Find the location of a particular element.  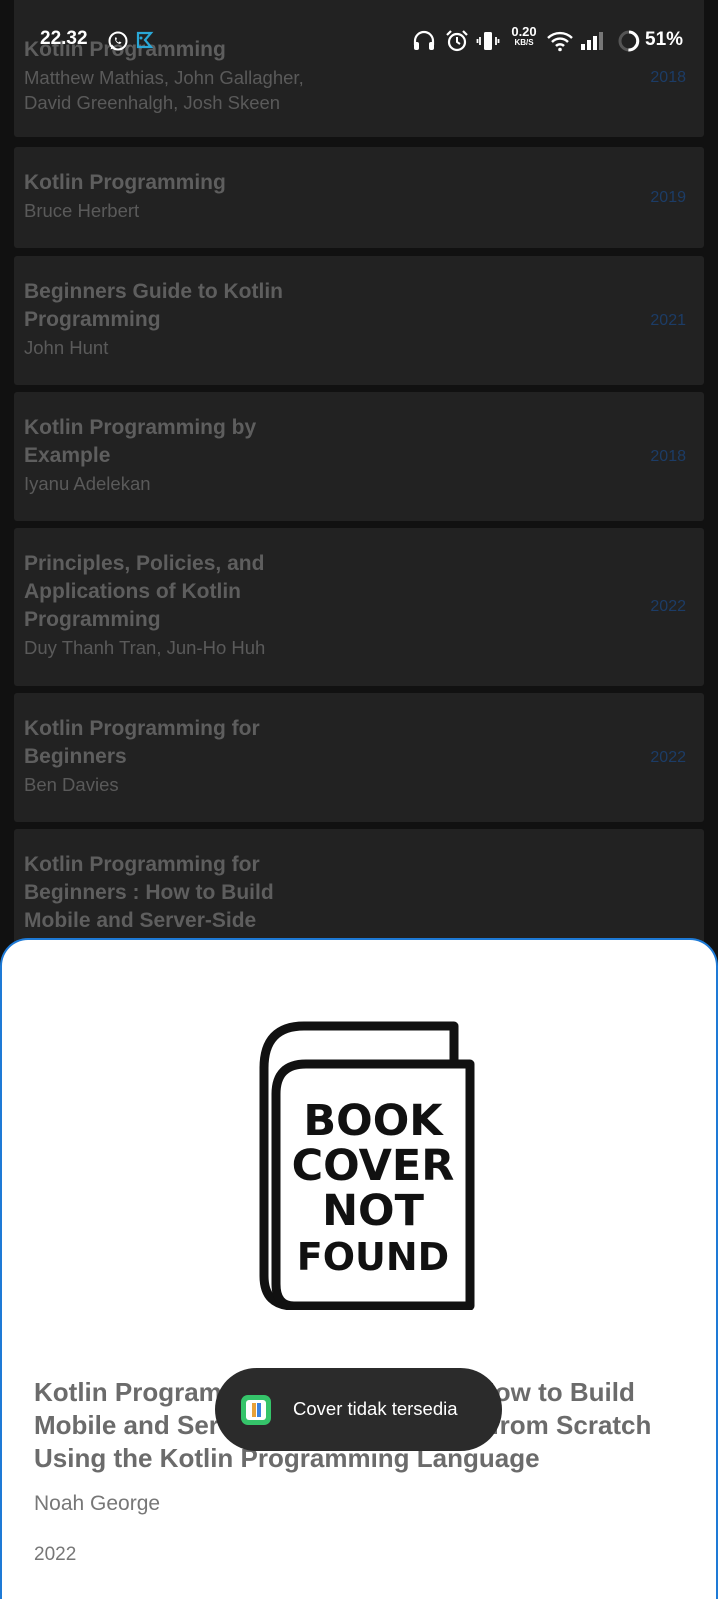

book-author: Iyanu Adelekan is located at coordinates (87, 483).